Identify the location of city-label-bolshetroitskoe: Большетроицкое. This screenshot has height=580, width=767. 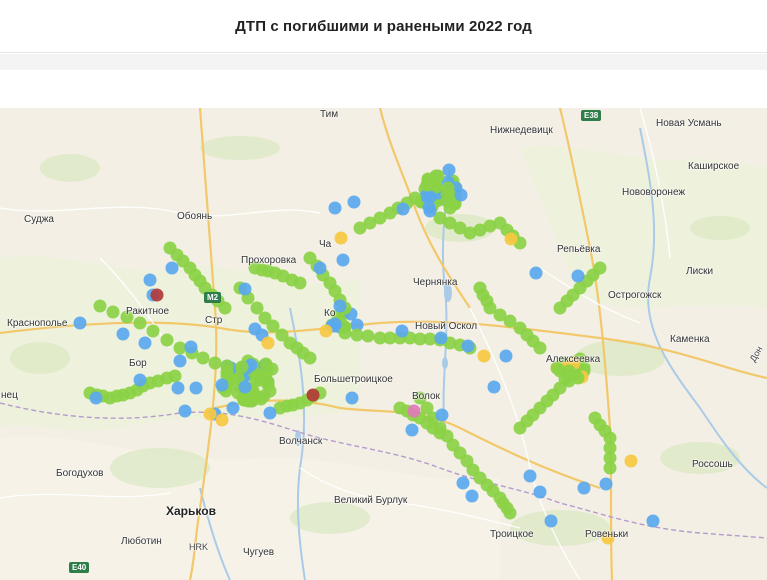
(353, 379).